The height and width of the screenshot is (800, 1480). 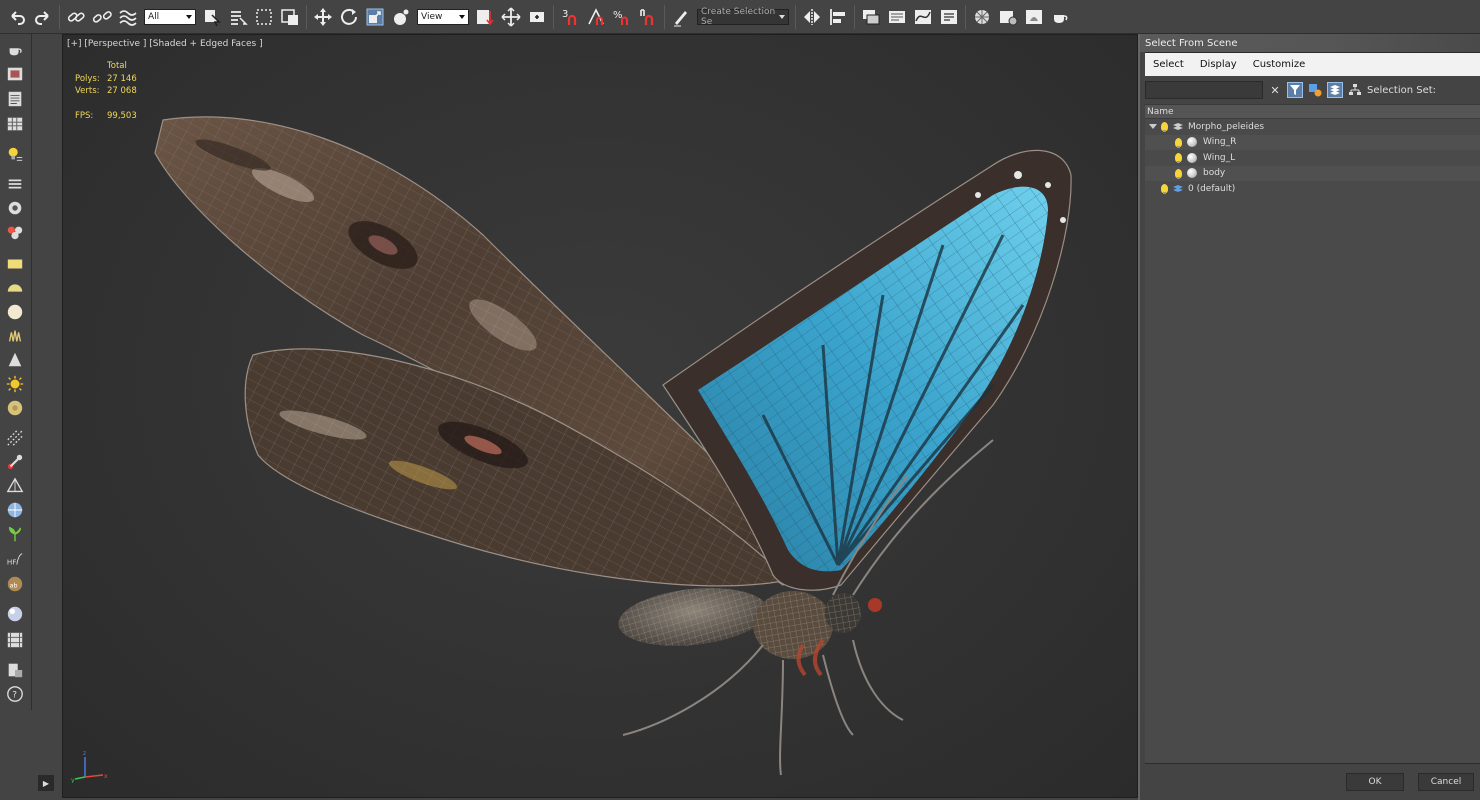 What do you see at coordinates (17, 17) in the screenshot?
I see `undo-icon` at bounding box center [17, 17].